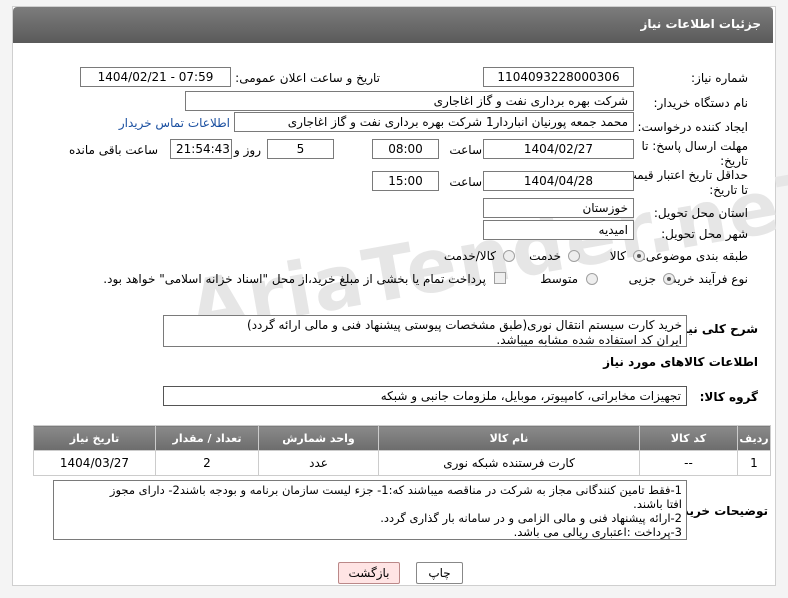 This screenshot has height=598, width=788. I want to click on treasury-checkbox, so click(500, 278).